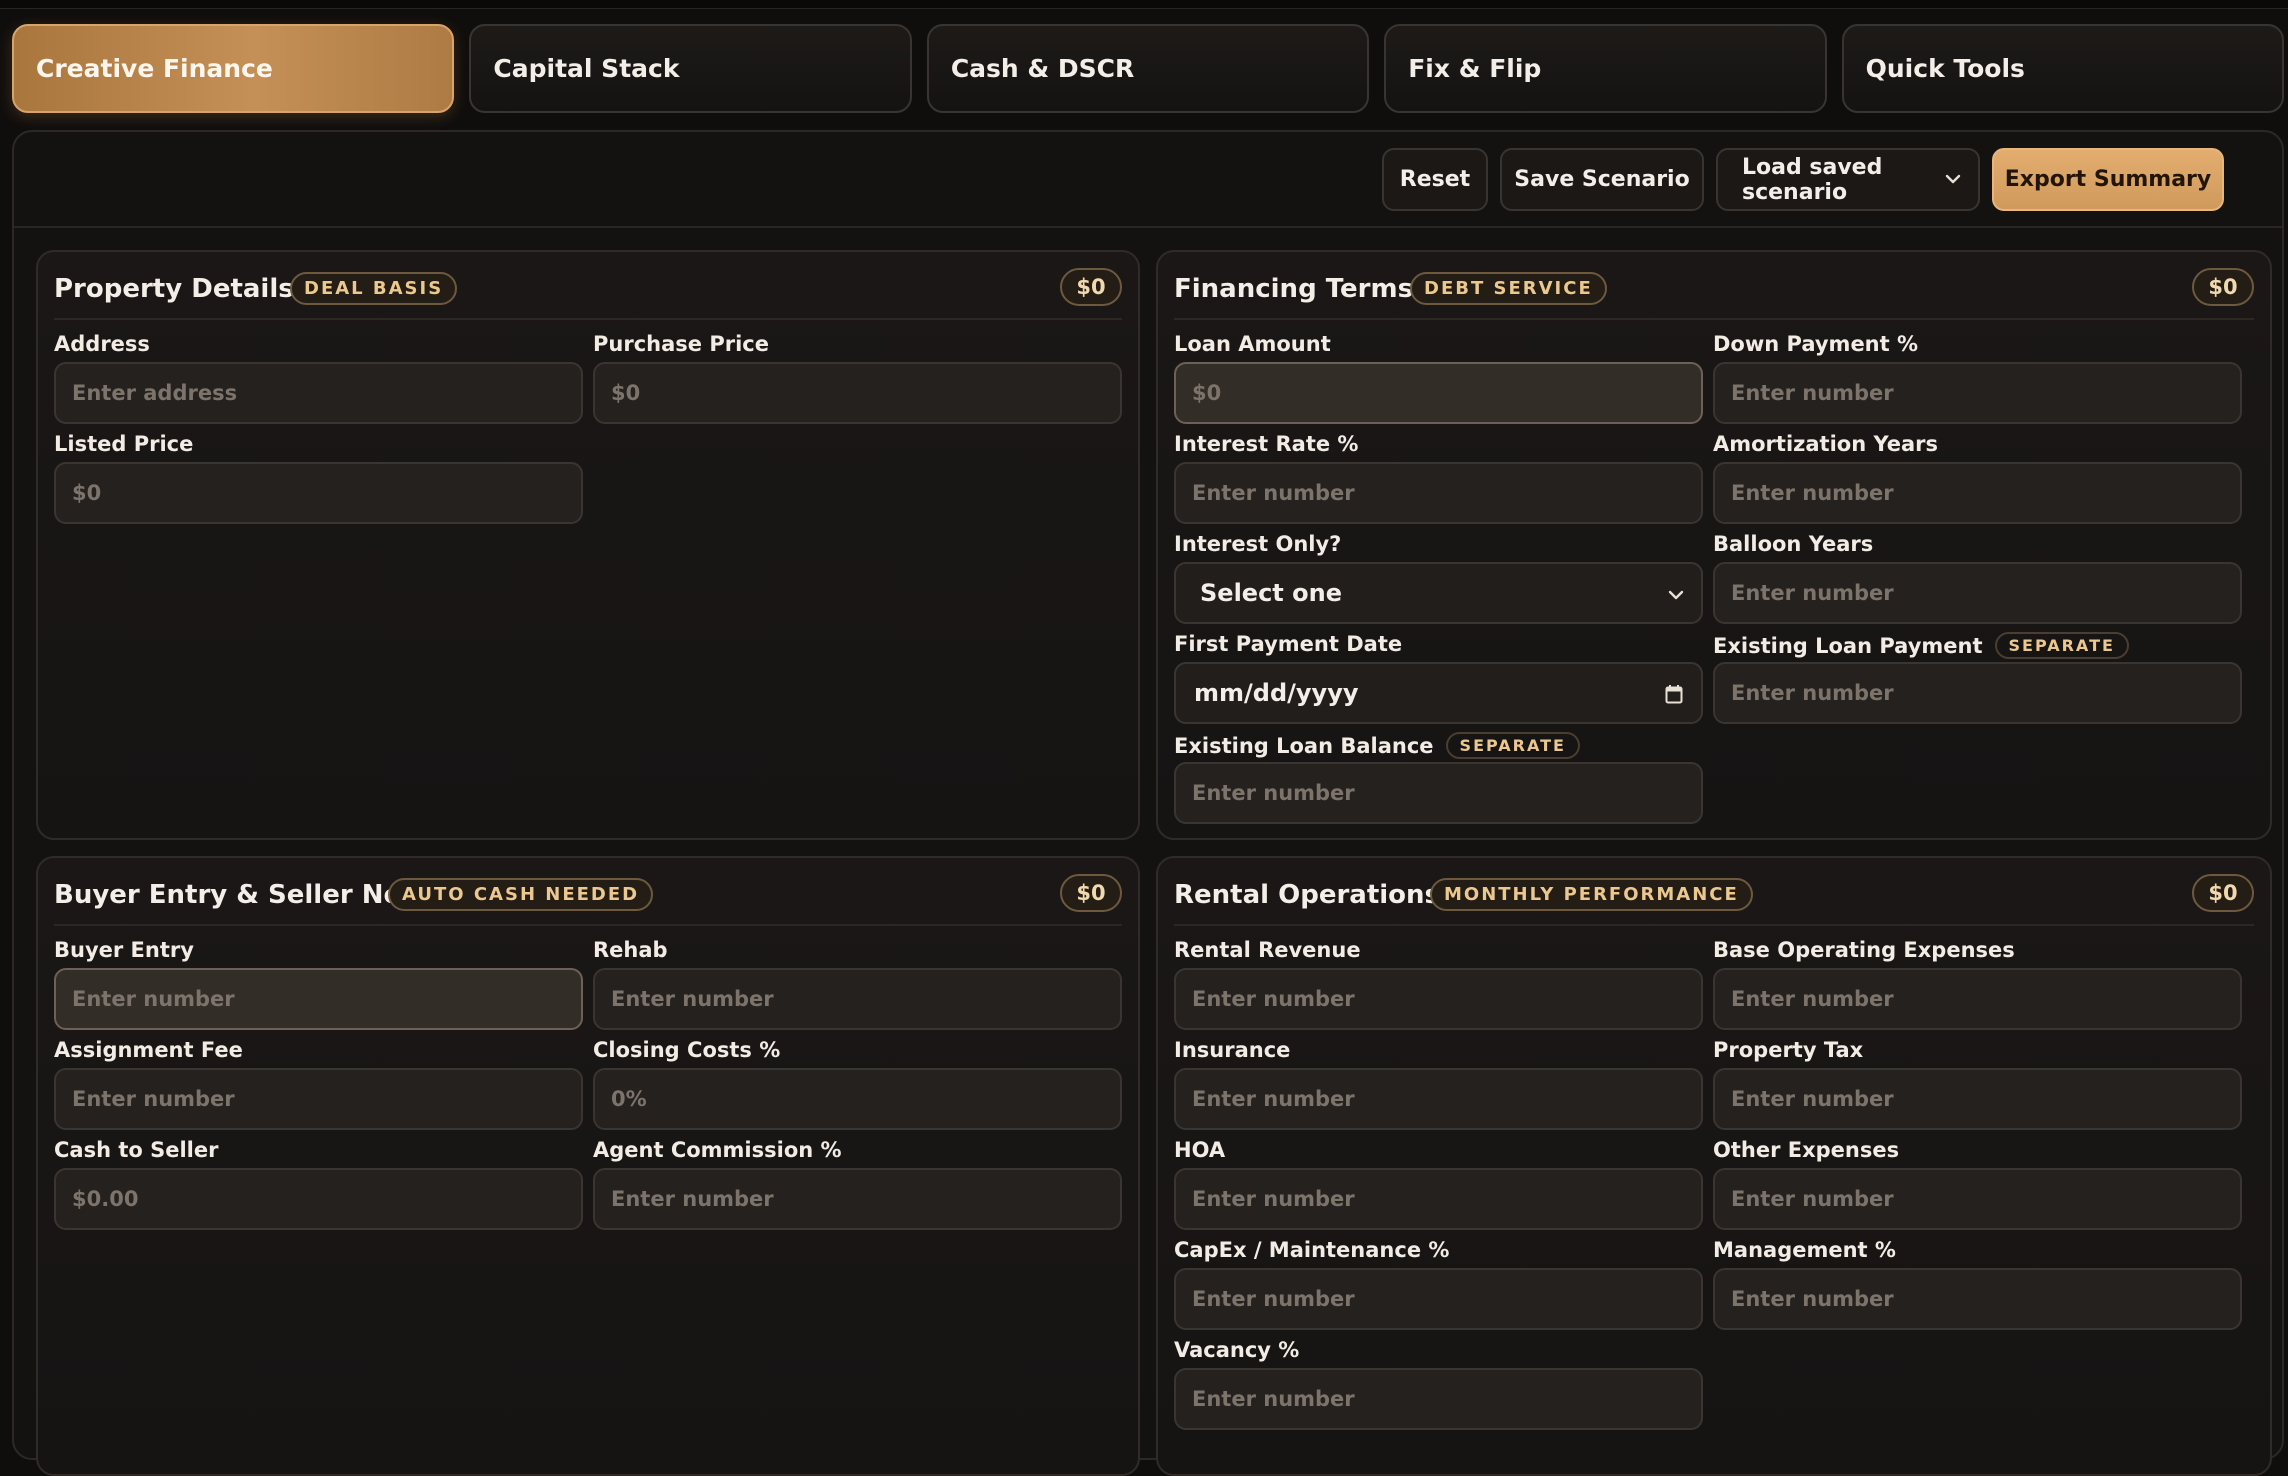 Image resolution: width=2288 pixels, height=1476 pixels. Describe the element at coordinates (1674, 694) in the screenshot. I see `calendar-icon` at that location.